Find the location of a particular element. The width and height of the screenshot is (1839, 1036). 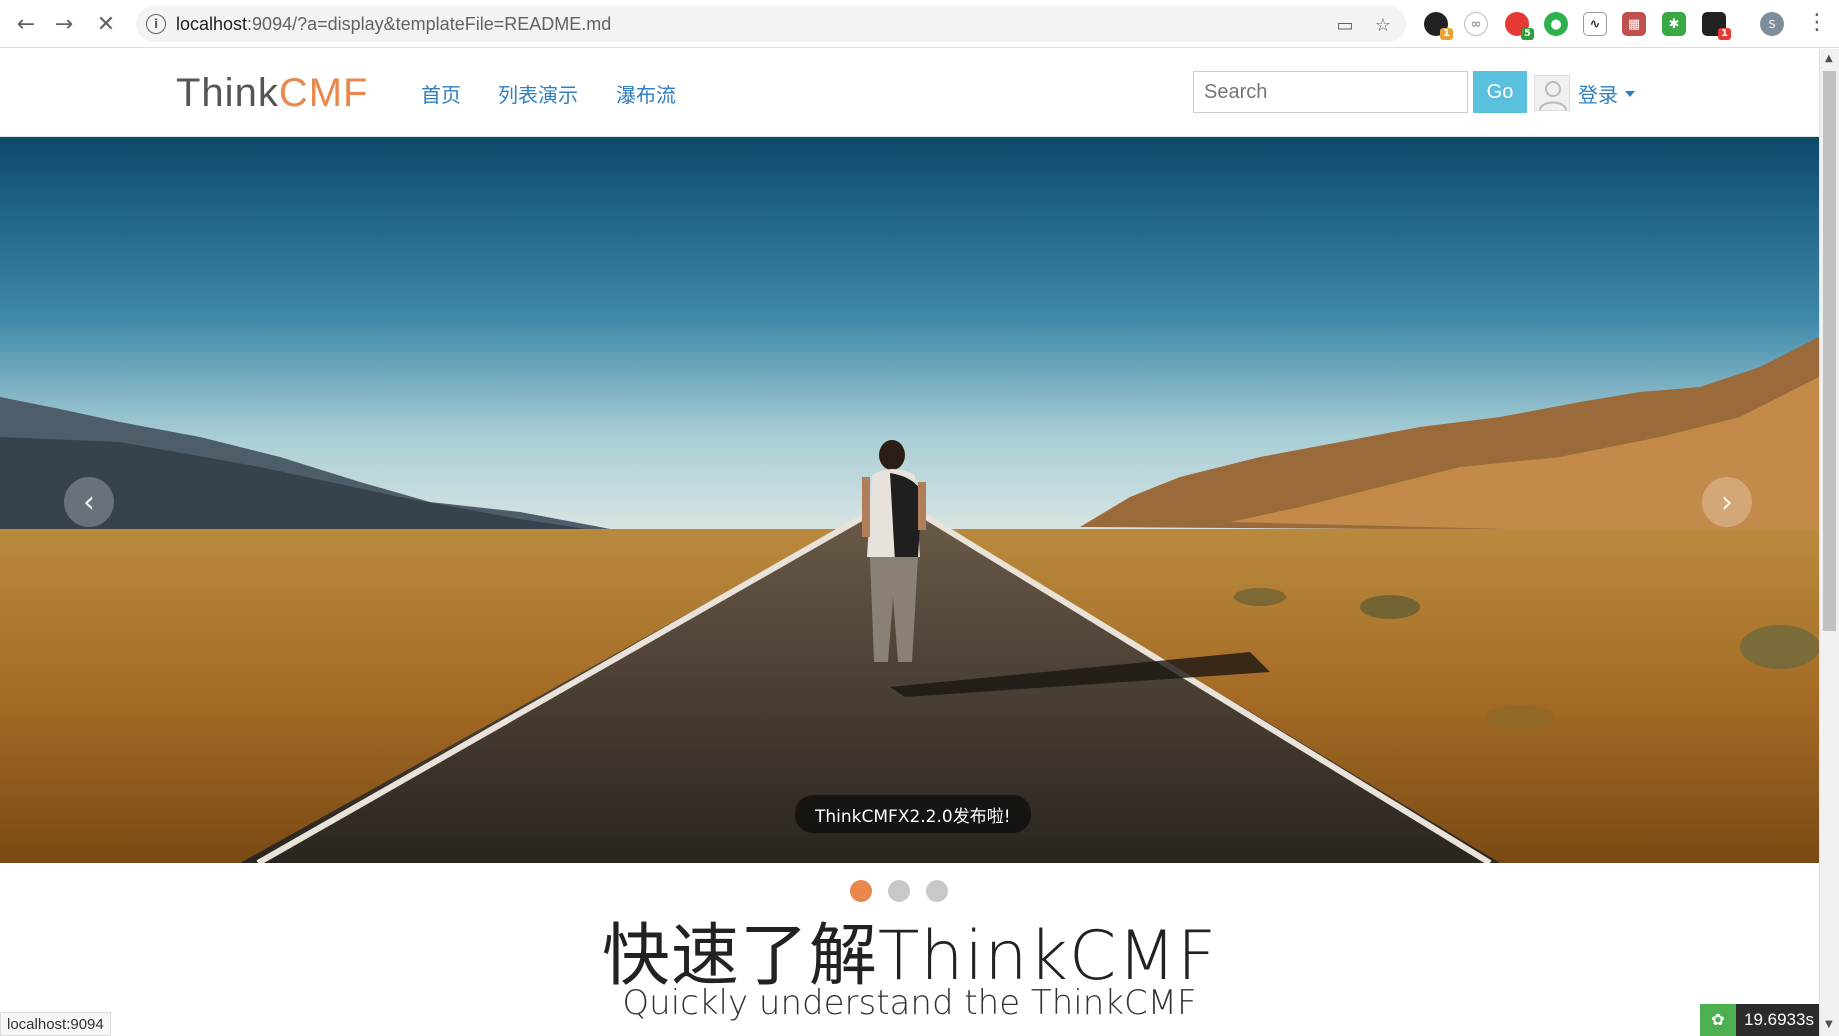

carousel-indicators is located at coordinates (899, 891).